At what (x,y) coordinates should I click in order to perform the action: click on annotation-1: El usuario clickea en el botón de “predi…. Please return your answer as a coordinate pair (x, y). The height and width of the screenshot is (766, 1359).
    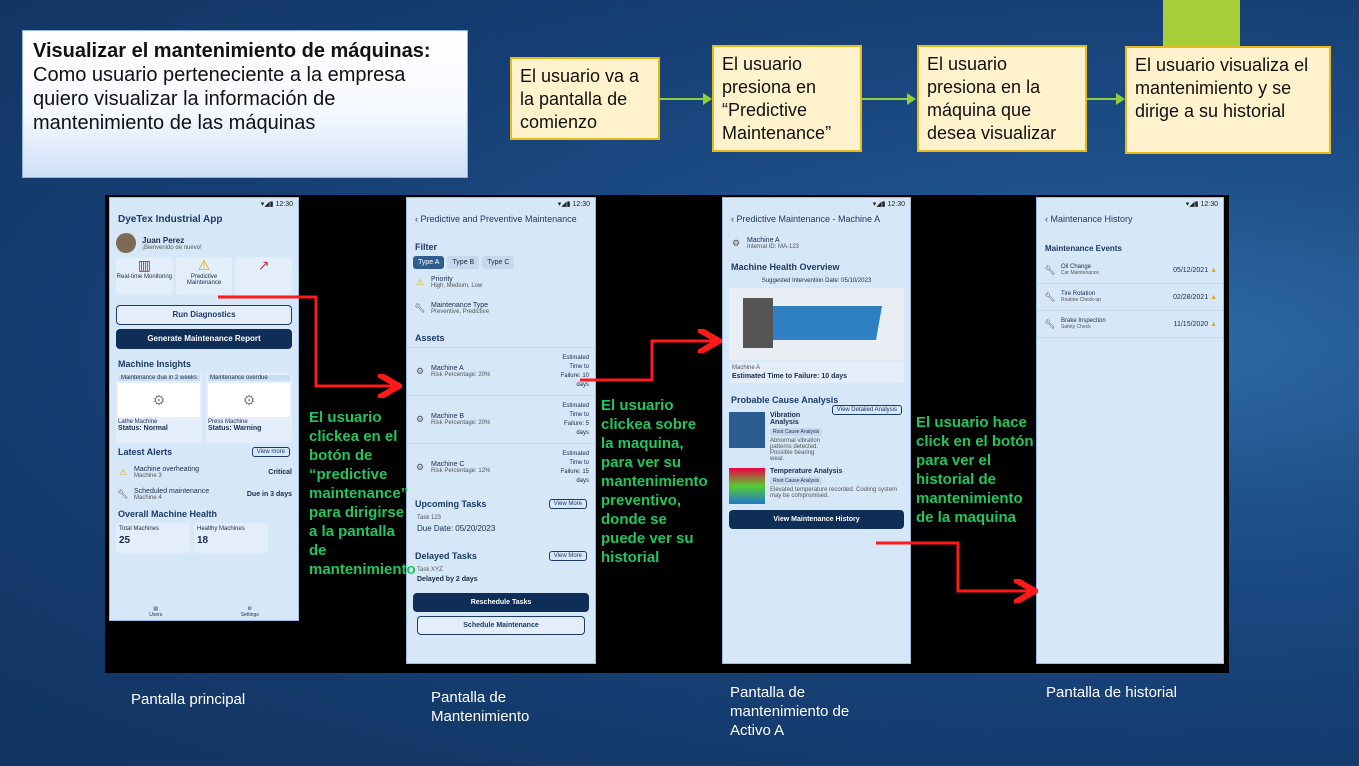
    Looking at the image, I should click on (362, 493).